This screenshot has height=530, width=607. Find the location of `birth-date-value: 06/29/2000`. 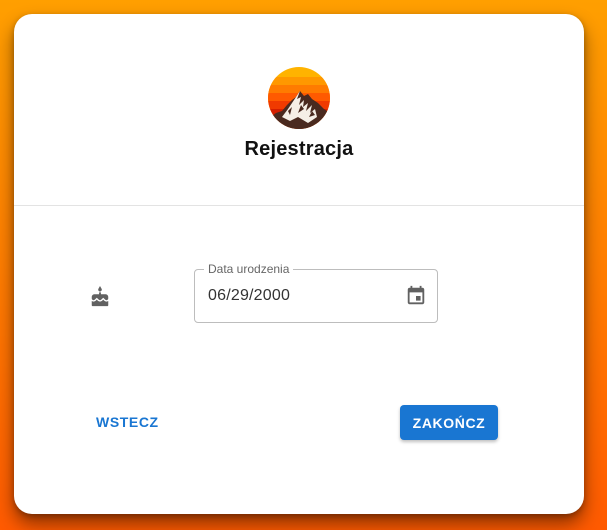

birth-date-value: 06/29/2000 is located at coordinates (249, 296).